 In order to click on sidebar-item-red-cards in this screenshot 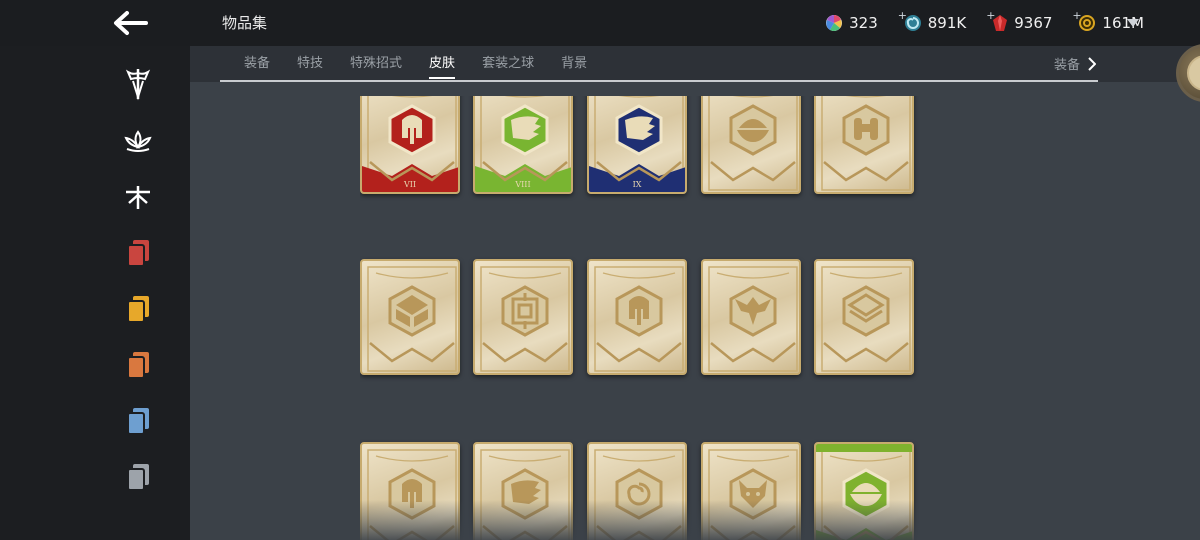, I will do `click(138, 253)`.